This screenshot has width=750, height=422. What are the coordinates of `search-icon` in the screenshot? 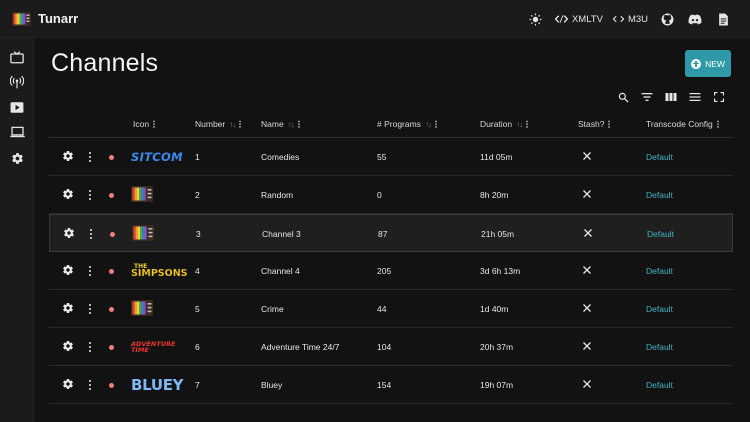 It's located at (623, 97).